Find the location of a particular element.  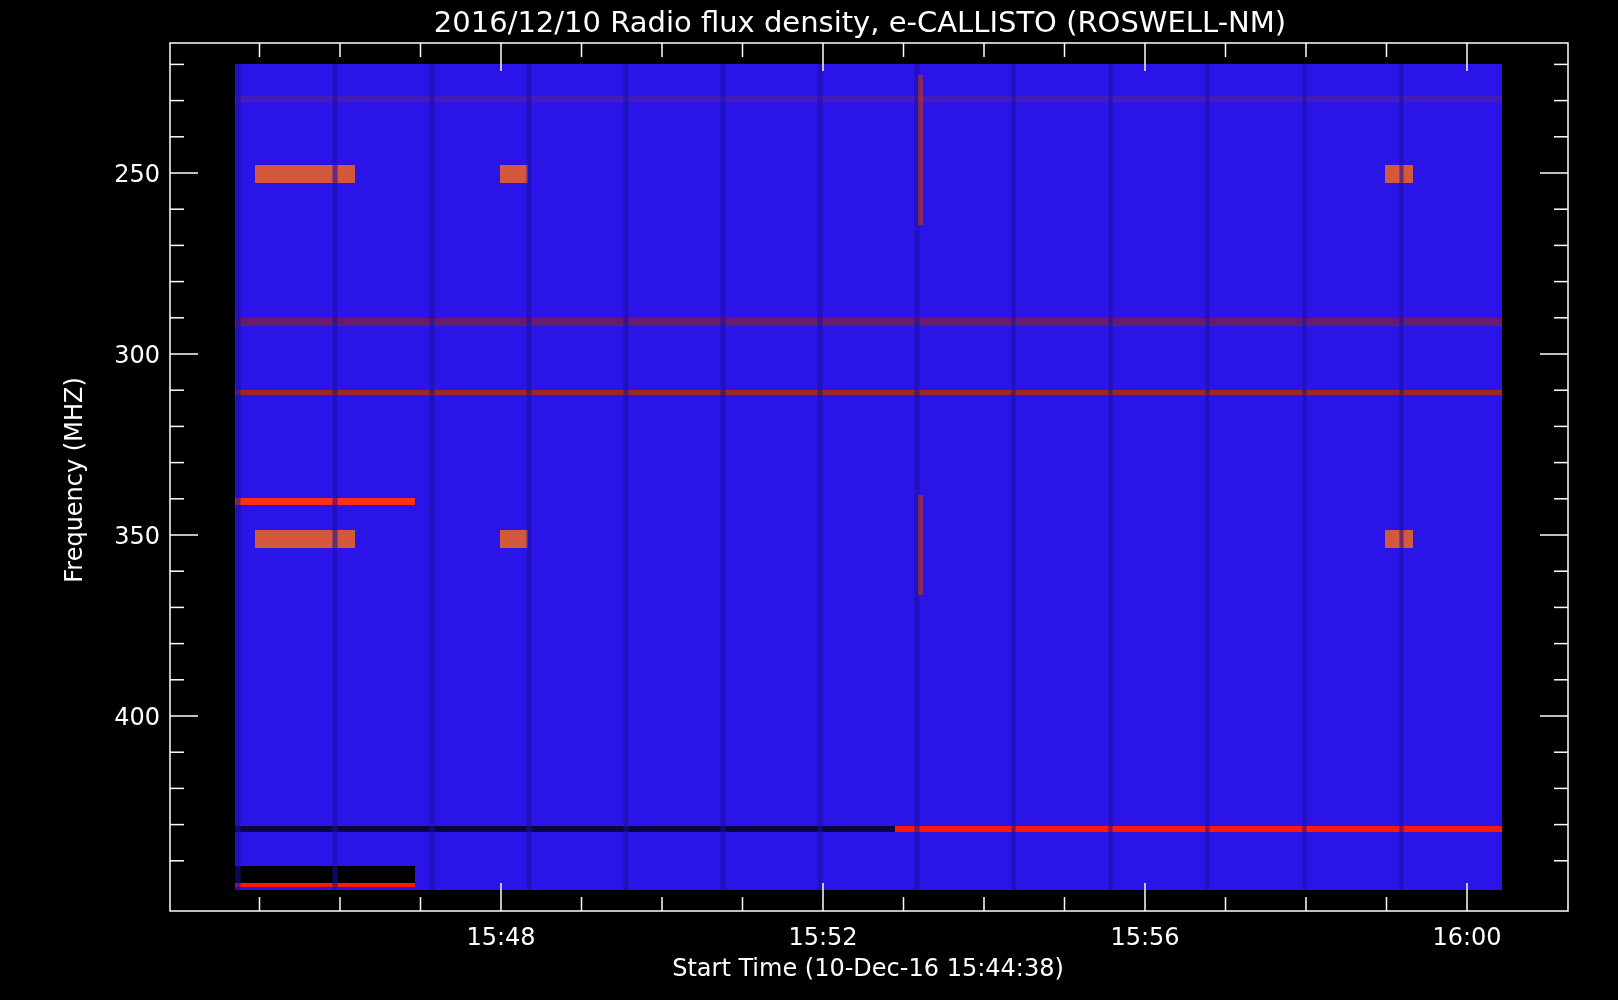

x-tick-label: 15:52 is located at coordinates (823, 937).